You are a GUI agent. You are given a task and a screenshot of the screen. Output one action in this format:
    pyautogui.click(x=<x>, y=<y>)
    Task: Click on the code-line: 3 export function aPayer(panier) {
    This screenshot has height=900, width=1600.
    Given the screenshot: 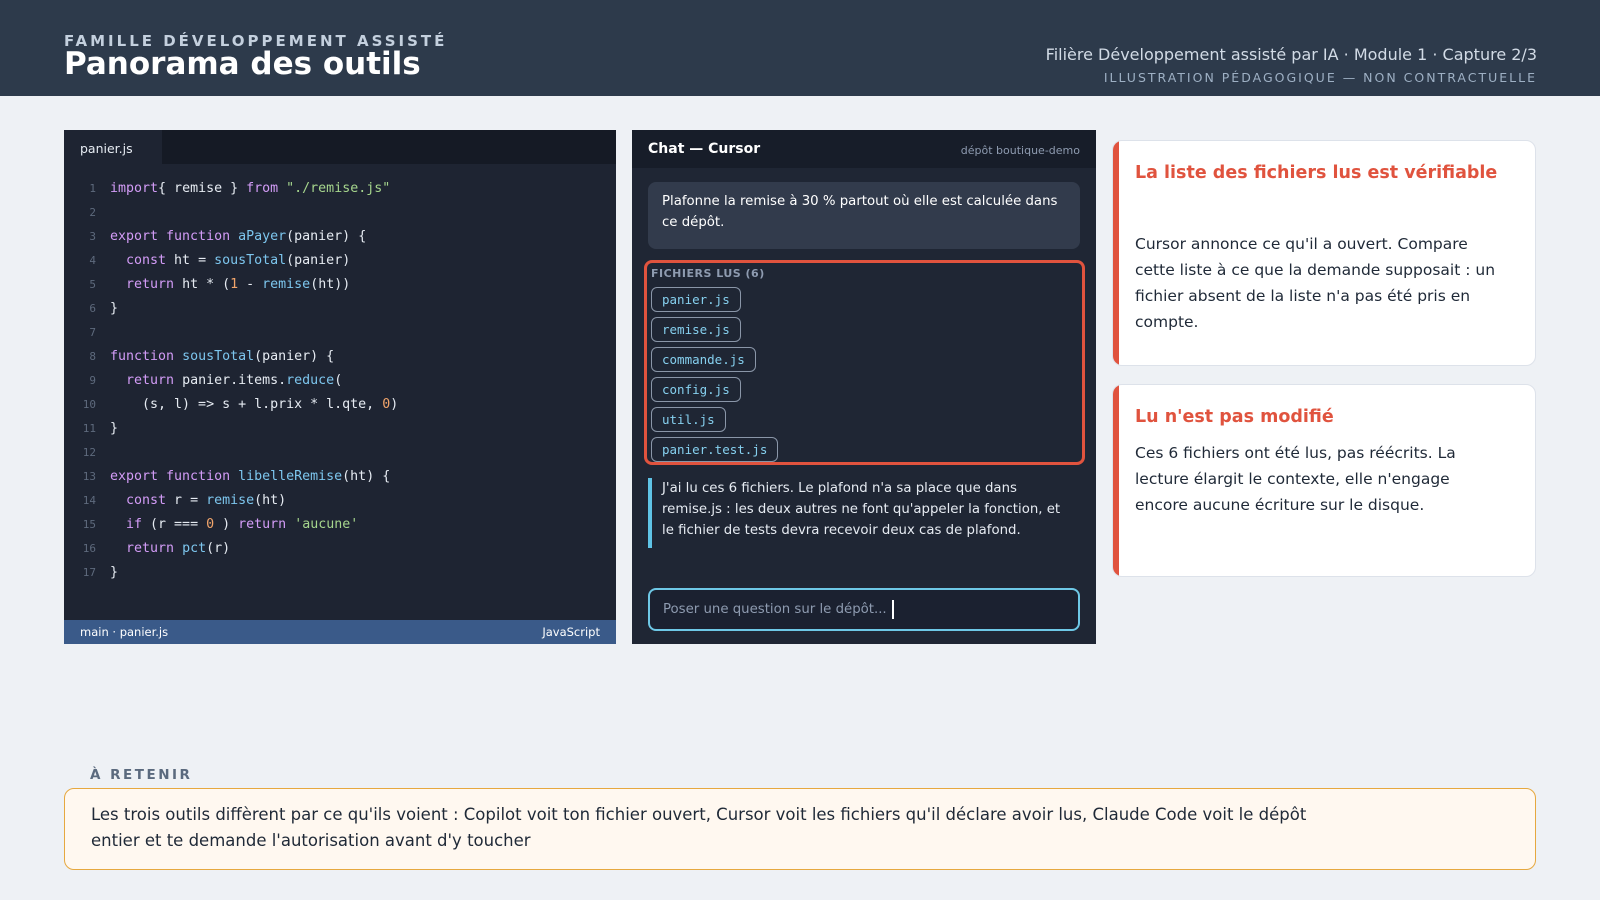 What is the action you would take?
    pyautogui.click(x=340, y=237)
    